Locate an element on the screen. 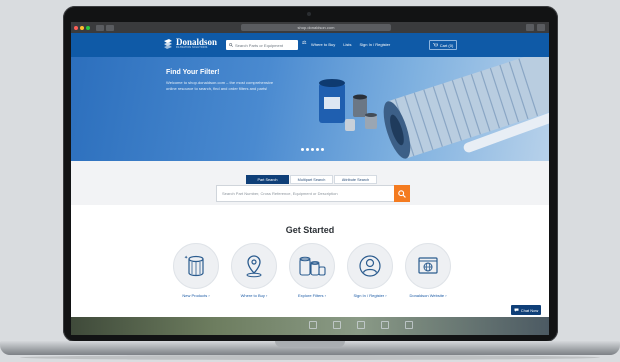 The width and height of the screenshot is (620, 362). header-nav: Where to Buy Lists Sign In / Register is located at coordinates (350, 44).